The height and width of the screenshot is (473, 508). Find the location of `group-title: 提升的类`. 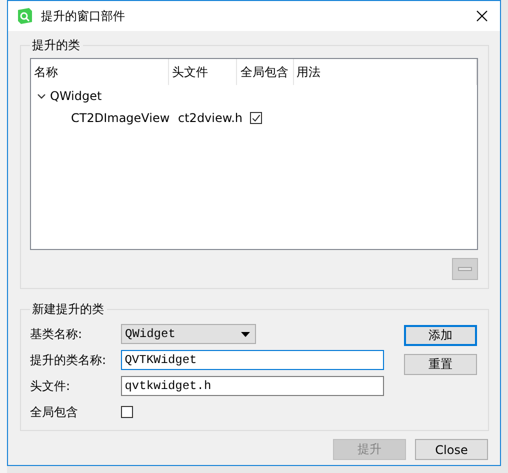

group-title: 提升的类 is located at coordinates (56, 45).